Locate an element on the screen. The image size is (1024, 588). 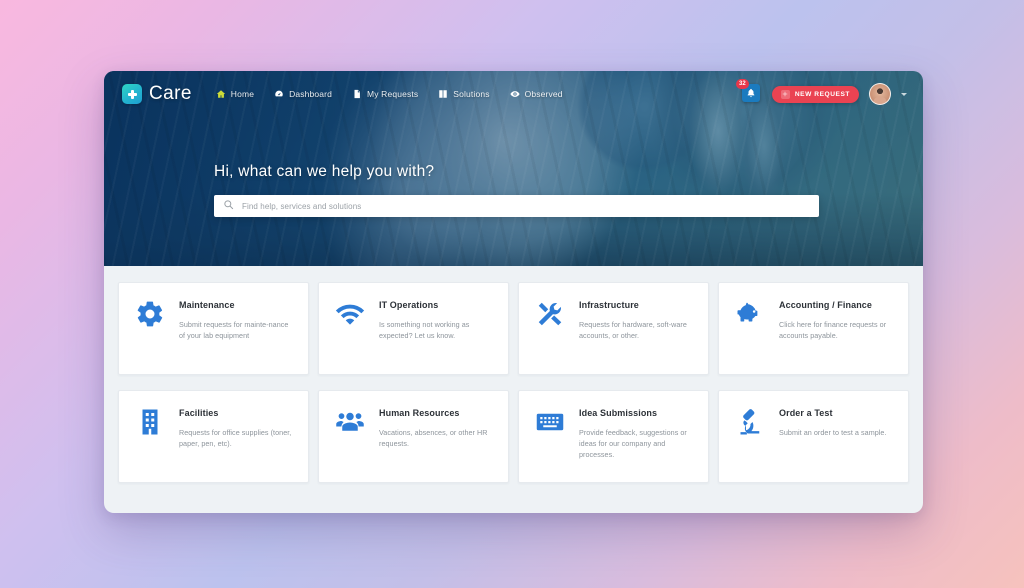
avatar is located at coordinates (880, 94).